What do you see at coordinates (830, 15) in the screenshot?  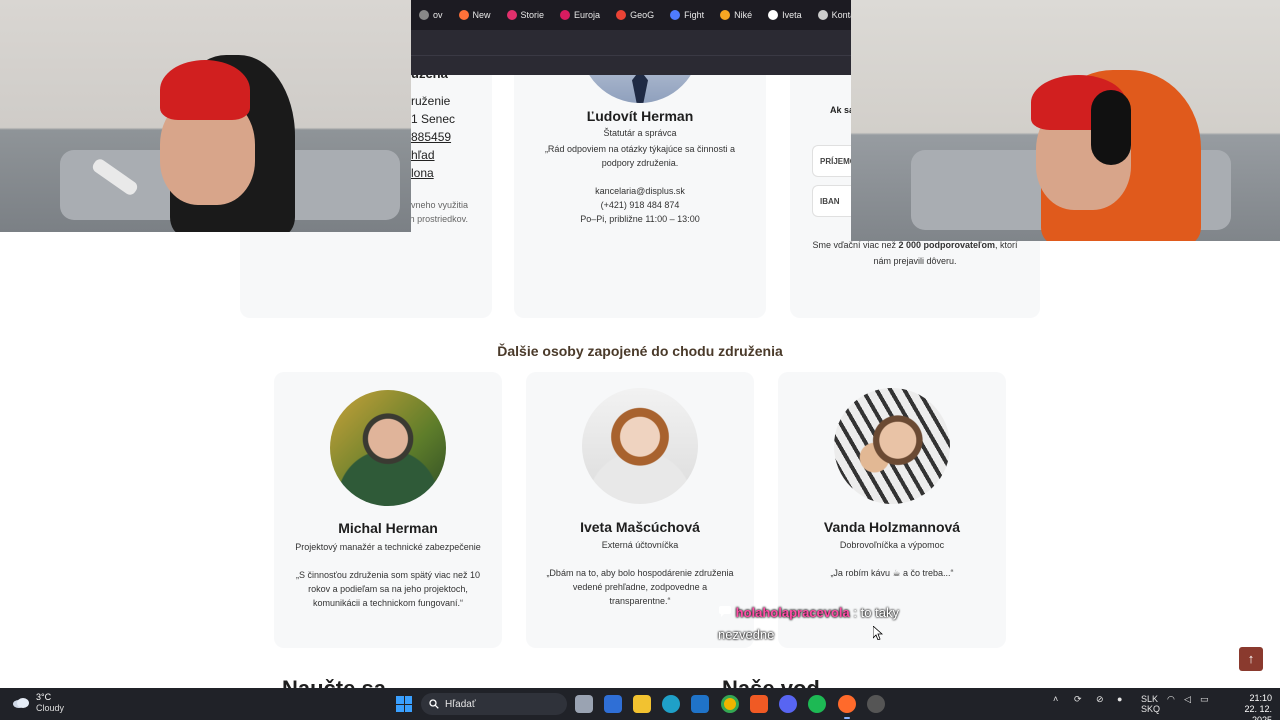 I see `browser-tab: Konta` at bounding box center [830, 15].